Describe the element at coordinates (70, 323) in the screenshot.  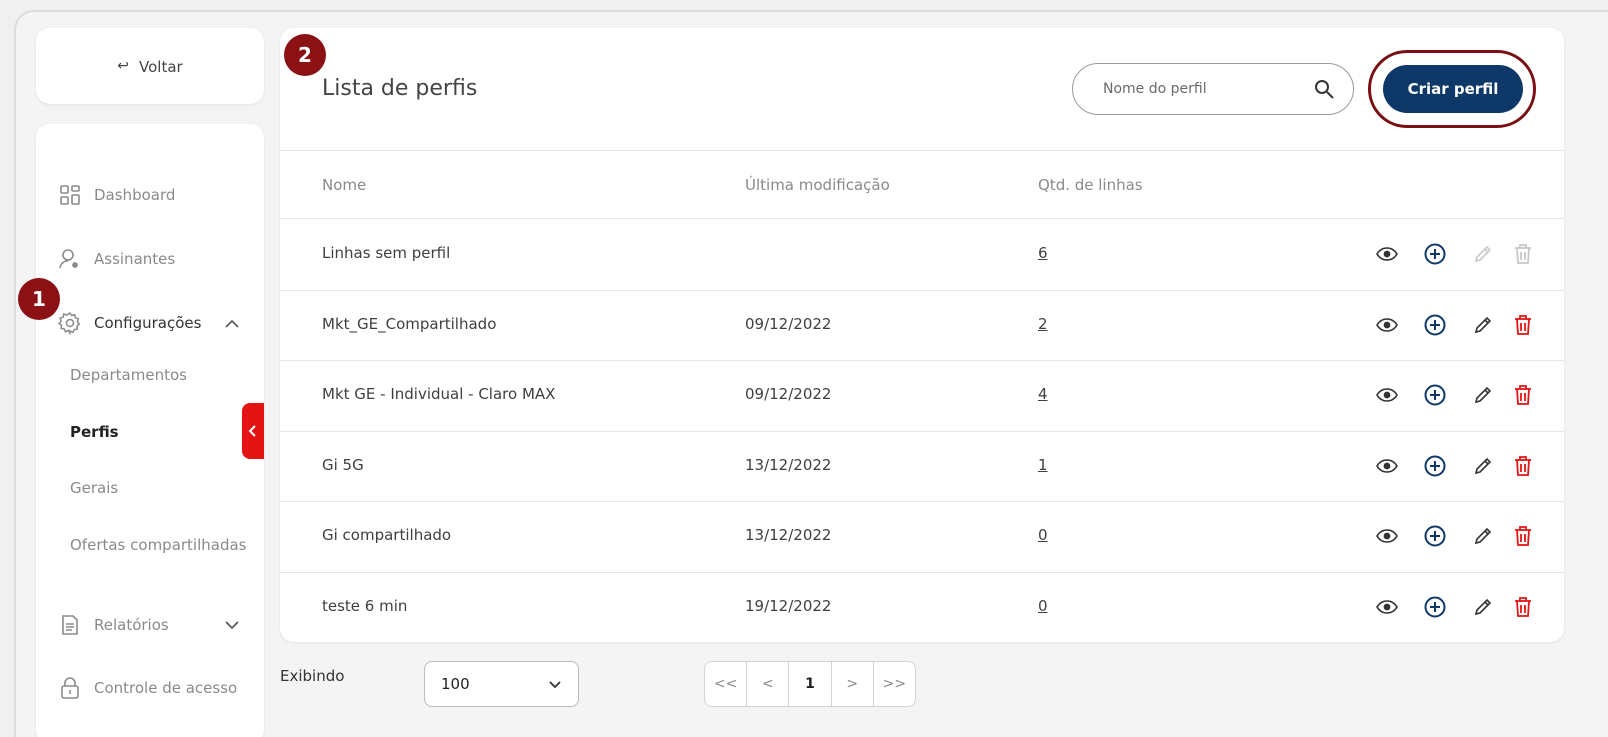
I see `gear-icon` at that location.